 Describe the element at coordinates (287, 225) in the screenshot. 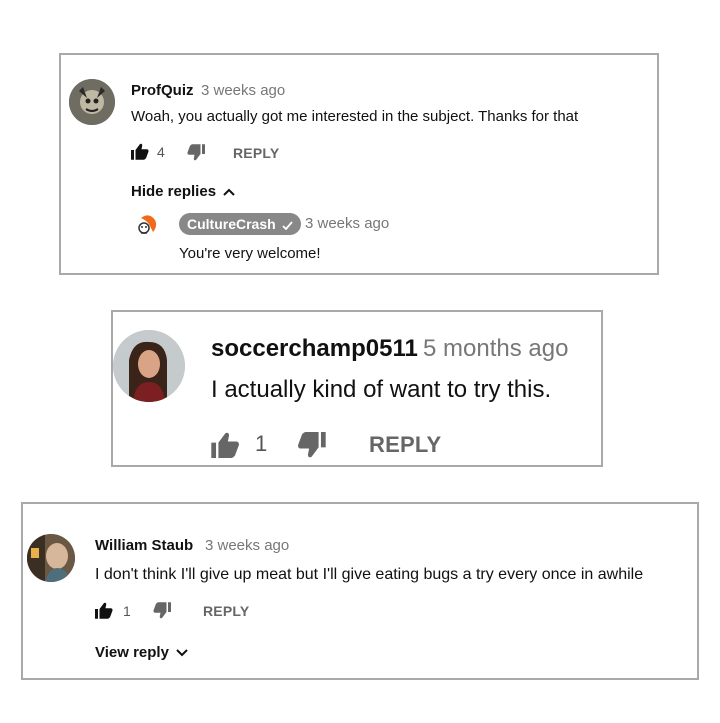

I see `checkmark-icon` at that location.